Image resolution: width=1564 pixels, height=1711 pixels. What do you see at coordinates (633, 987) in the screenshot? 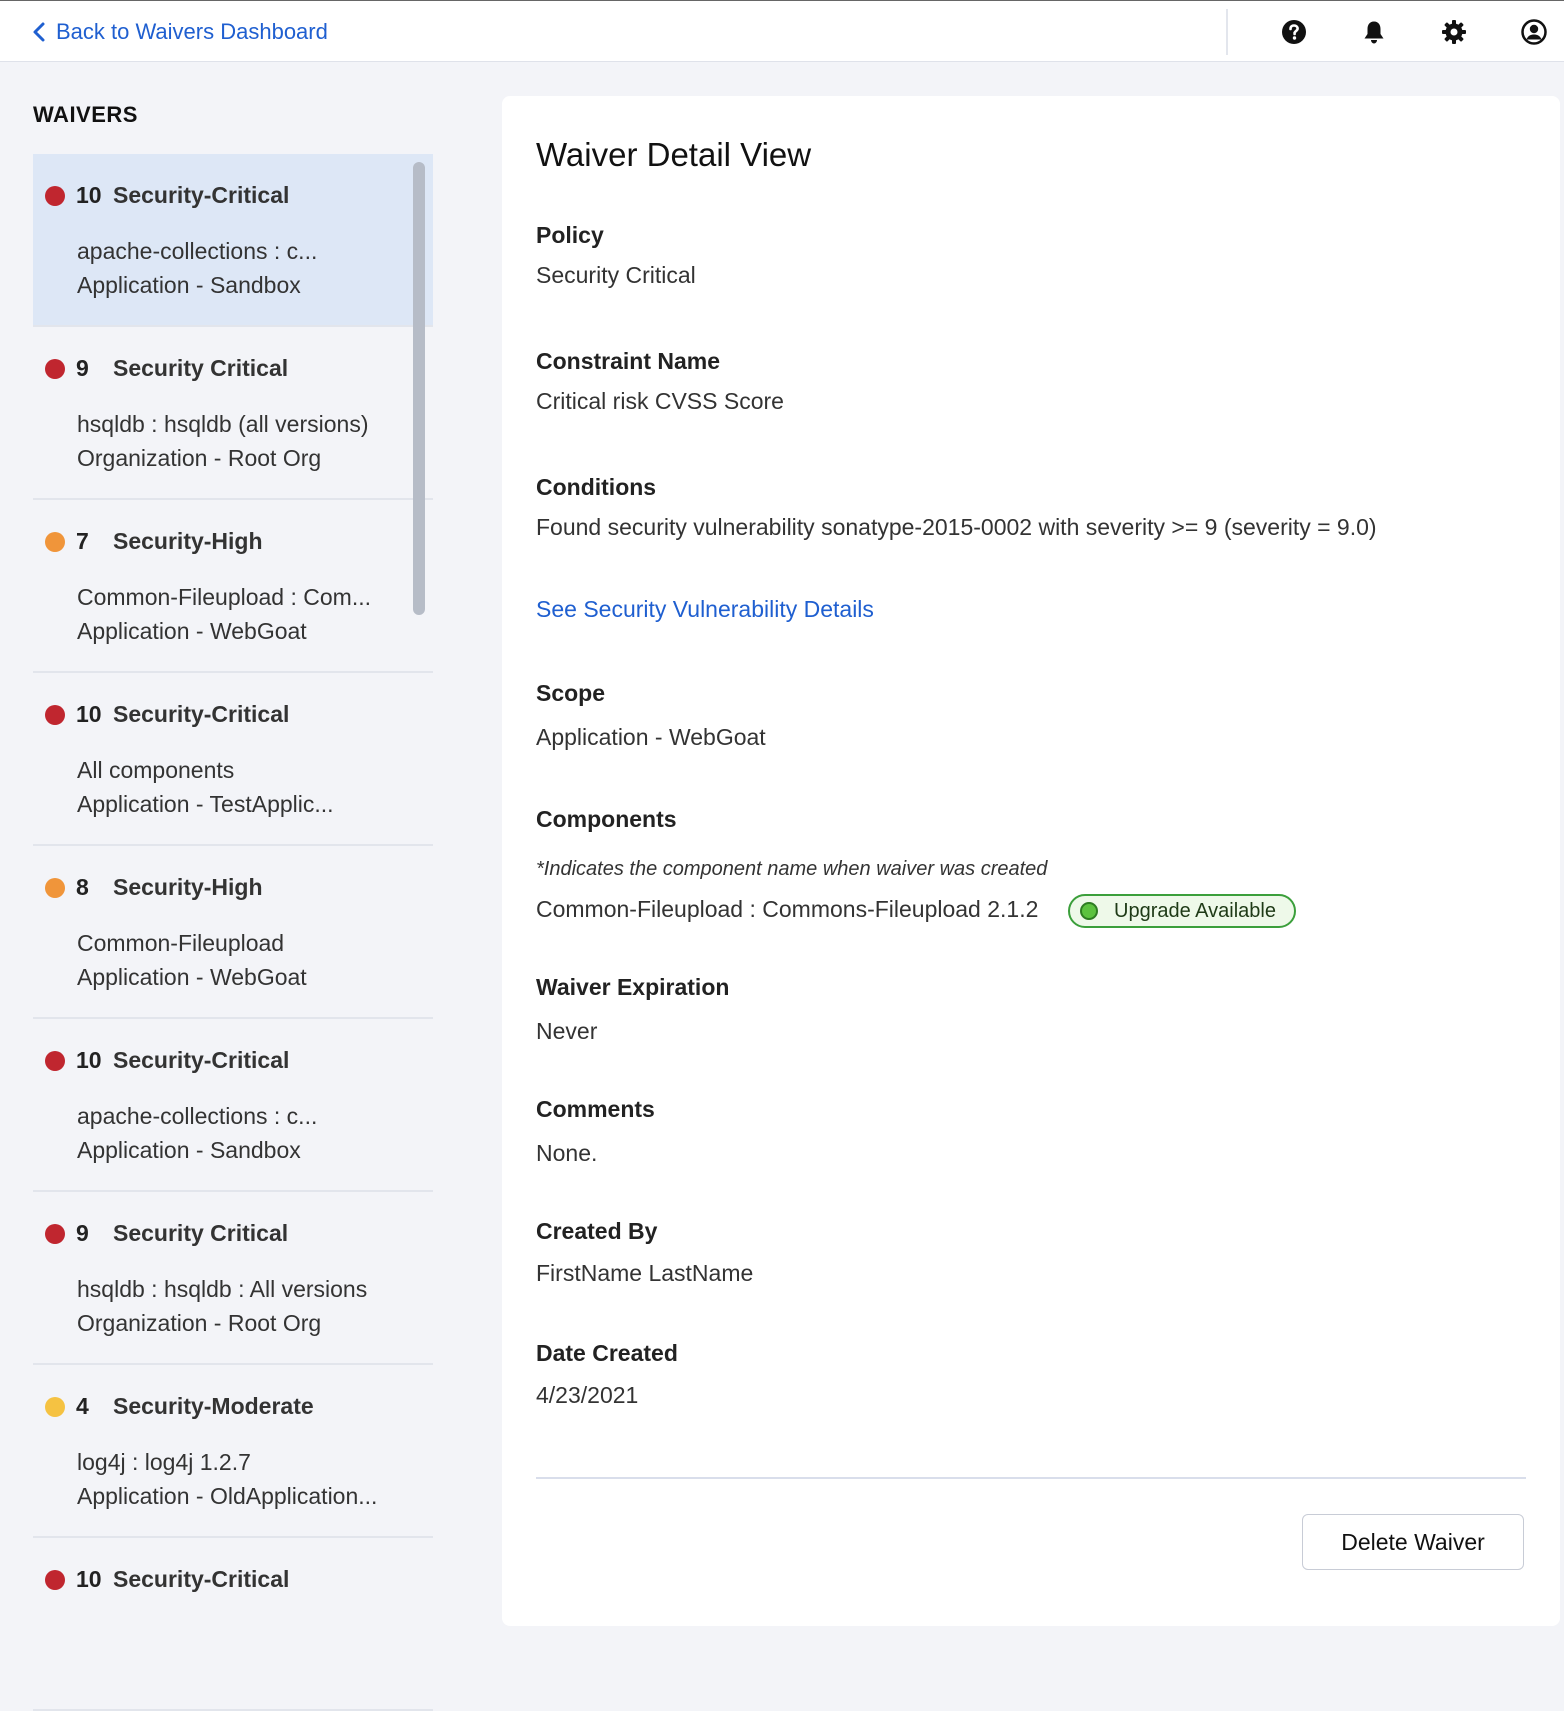
I see `waiver-expiration-label: Waiver Expiration` at bounding box center [633, 987].